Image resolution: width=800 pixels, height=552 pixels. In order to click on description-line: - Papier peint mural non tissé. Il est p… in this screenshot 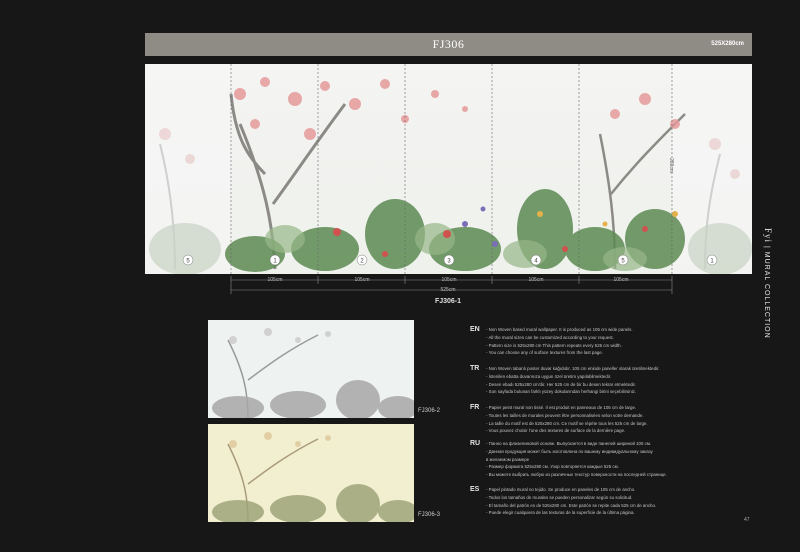, I will do `click(561, 407)`.